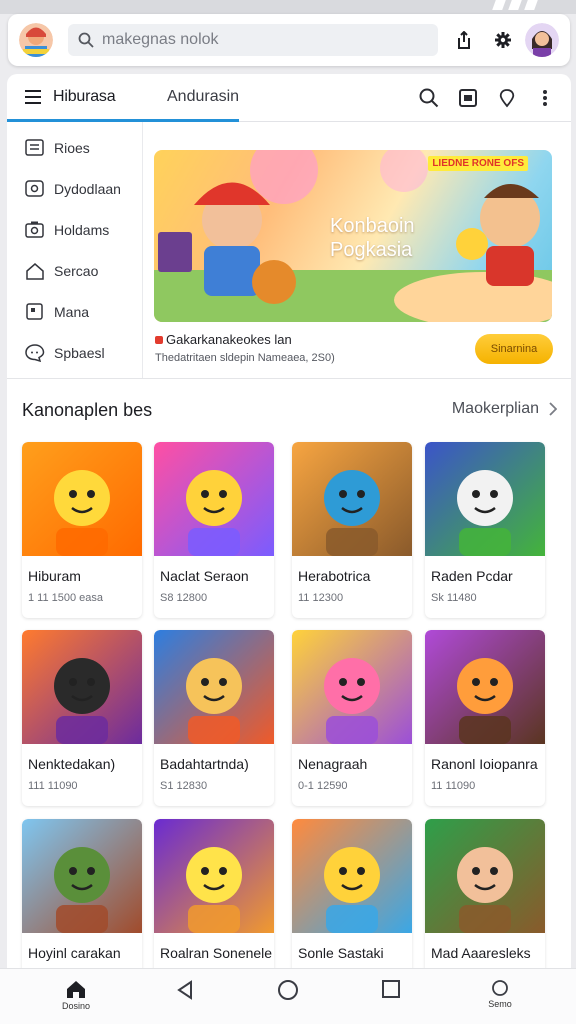 This screenshot has height=1024, width=576. I want to click on game-title: Raden Pcdar, so click(472, 576).